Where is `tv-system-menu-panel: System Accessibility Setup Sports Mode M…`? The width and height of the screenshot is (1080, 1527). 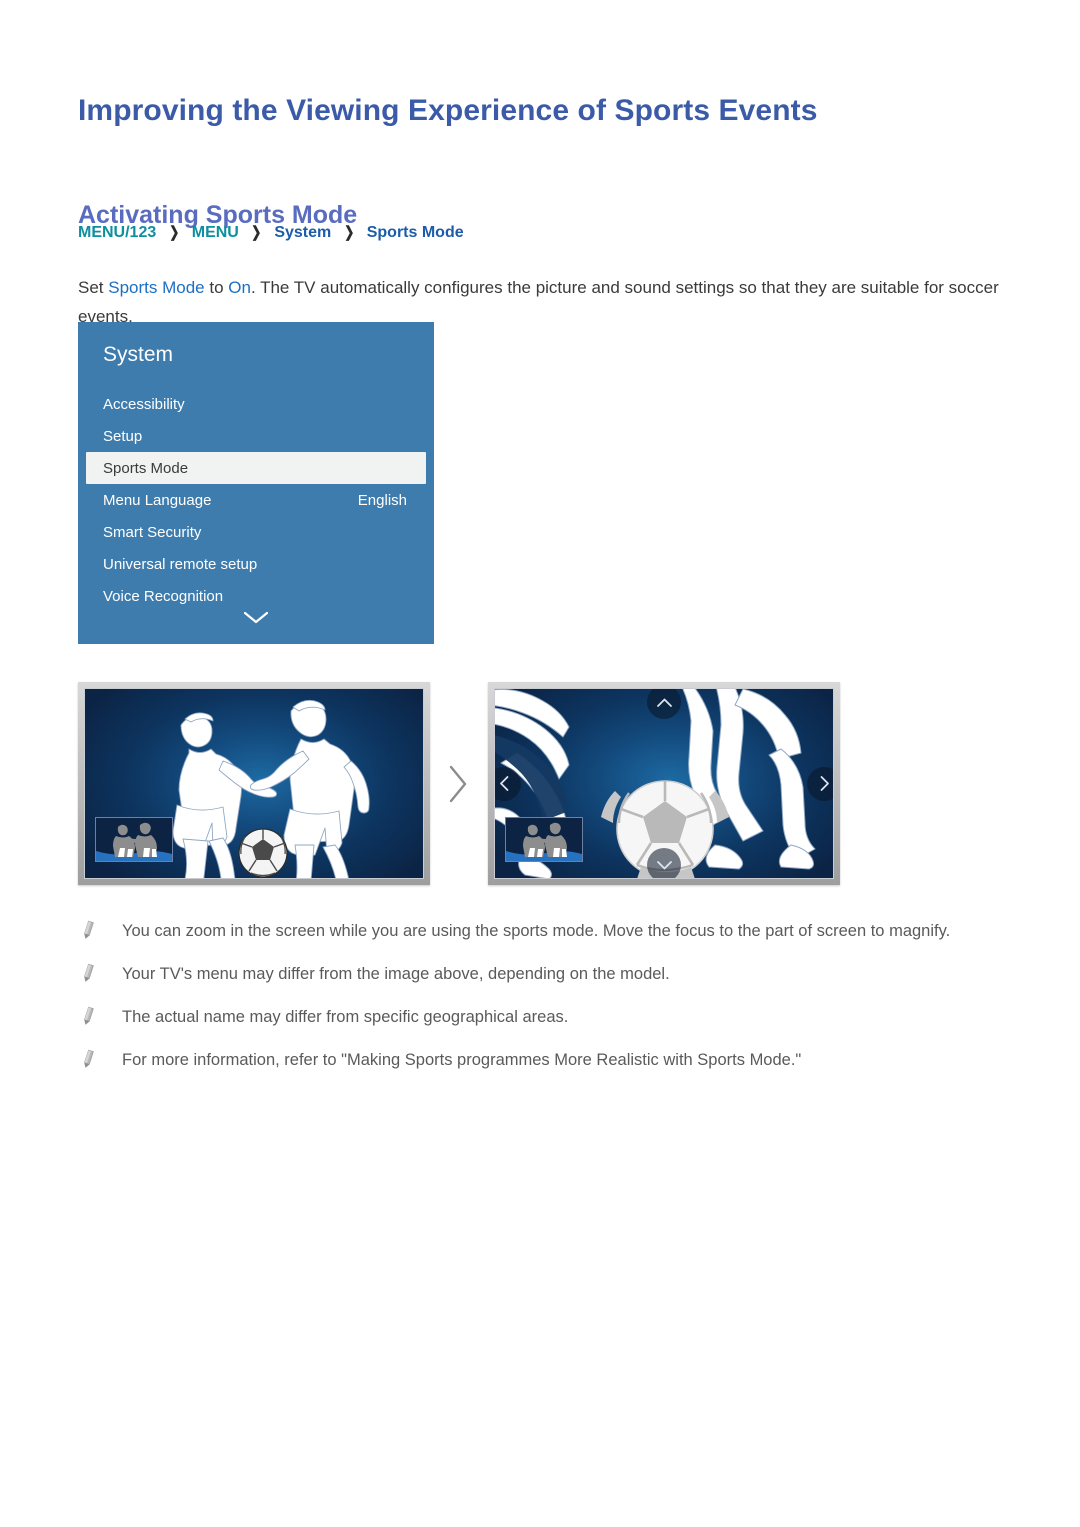
tv-system-menu-panel: System Accessibility Setup Sports Mode M… is located at coordinates (256, 483).